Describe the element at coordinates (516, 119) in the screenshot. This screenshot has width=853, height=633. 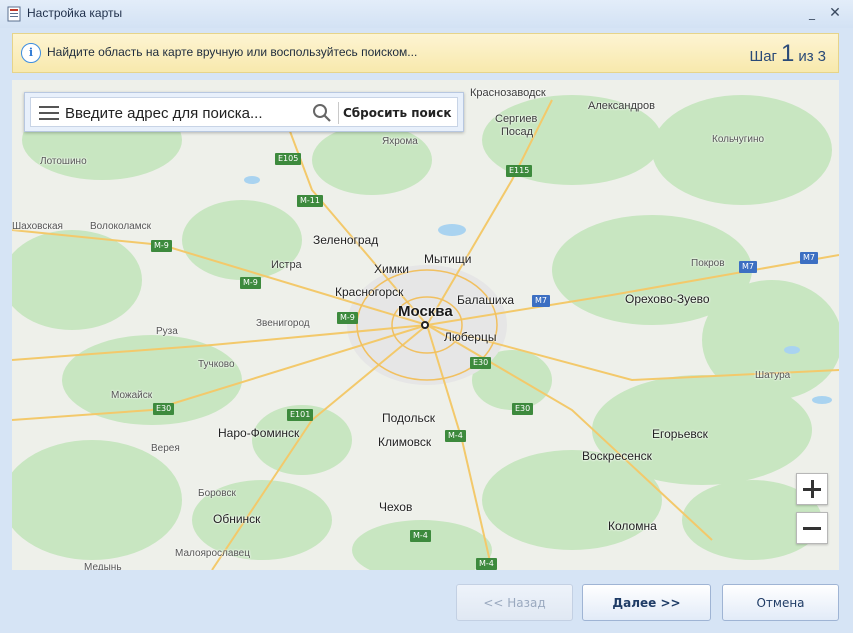
I see `city-label: Сергиев` at that location.